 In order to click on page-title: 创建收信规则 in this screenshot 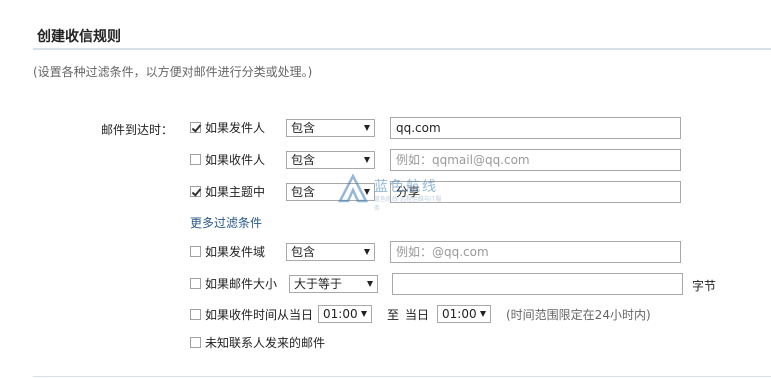, I will do `click(79, 37)`.